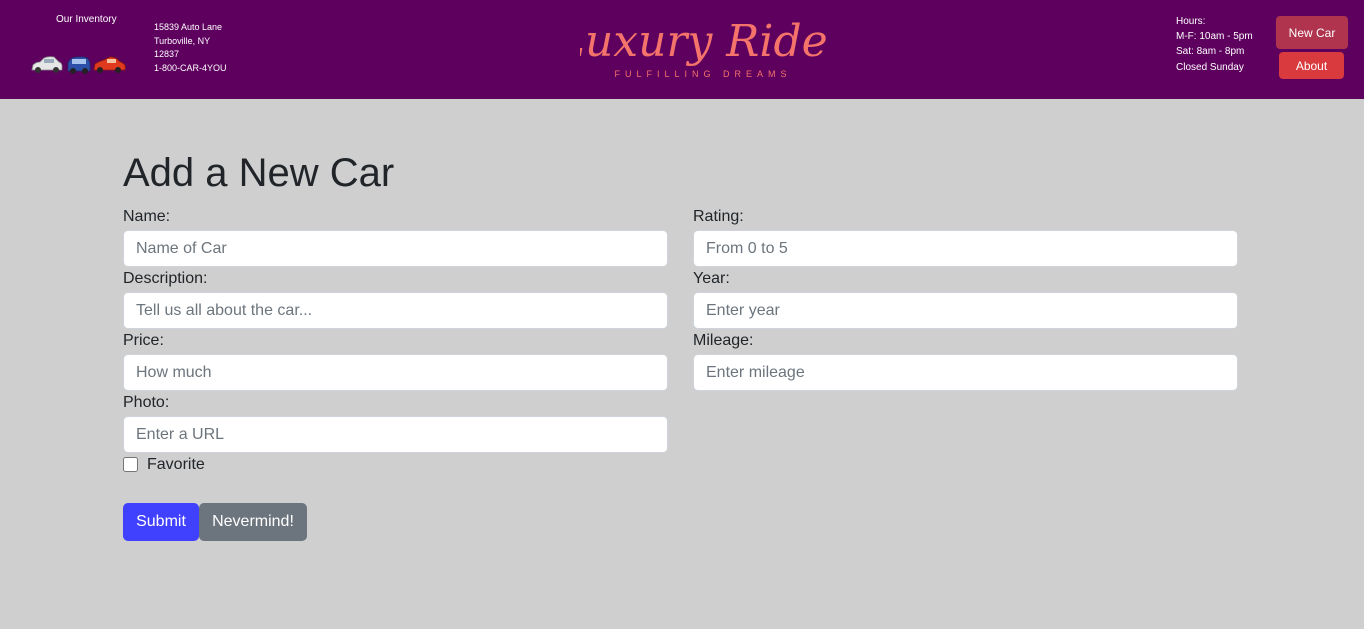  Describe the element at coordinates (188, 27) in the screenshot. I see `address-street: 15839 Auto Lane` at that location.